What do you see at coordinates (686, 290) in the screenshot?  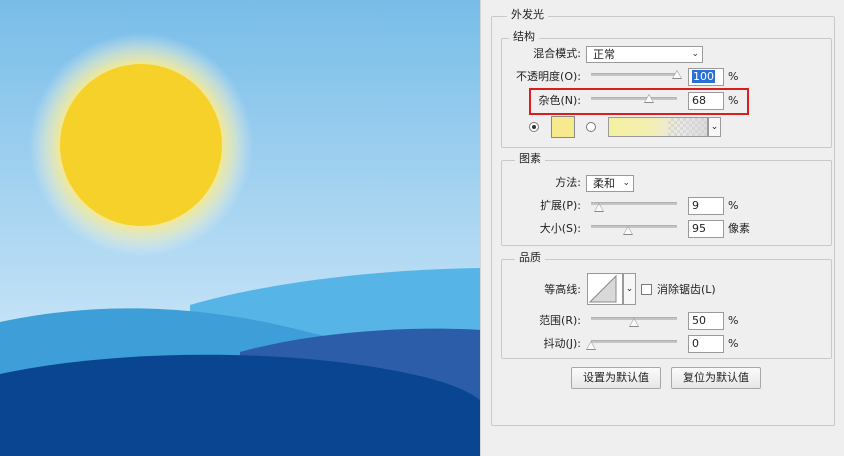 I see `anti-alias-label: 消除锯齿(L)` at bounding box center [686, 290].